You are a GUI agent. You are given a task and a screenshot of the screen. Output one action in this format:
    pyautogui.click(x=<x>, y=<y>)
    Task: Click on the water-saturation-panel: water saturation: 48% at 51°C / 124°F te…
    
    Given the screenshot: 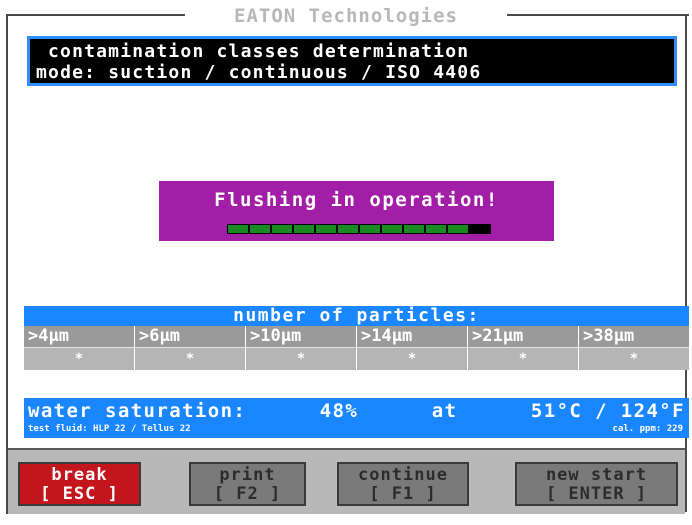 What is the action you would take?
    pyautogui.click(x=356, y=418)
    